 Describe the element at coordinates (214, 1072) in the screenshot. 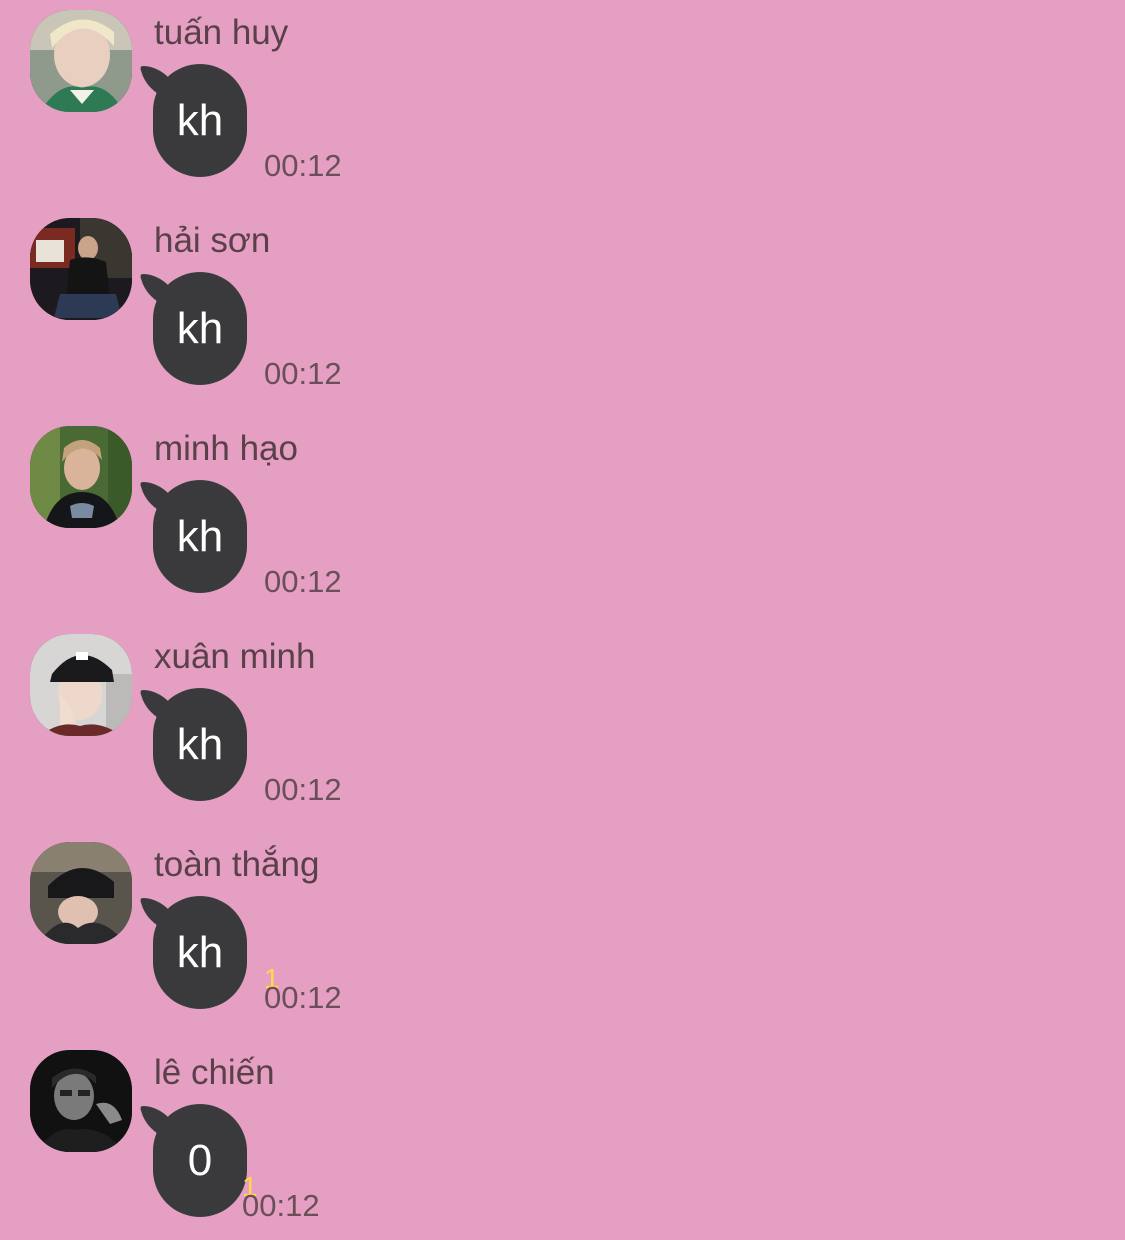

I see `sender-name: lê chiến` at that location.